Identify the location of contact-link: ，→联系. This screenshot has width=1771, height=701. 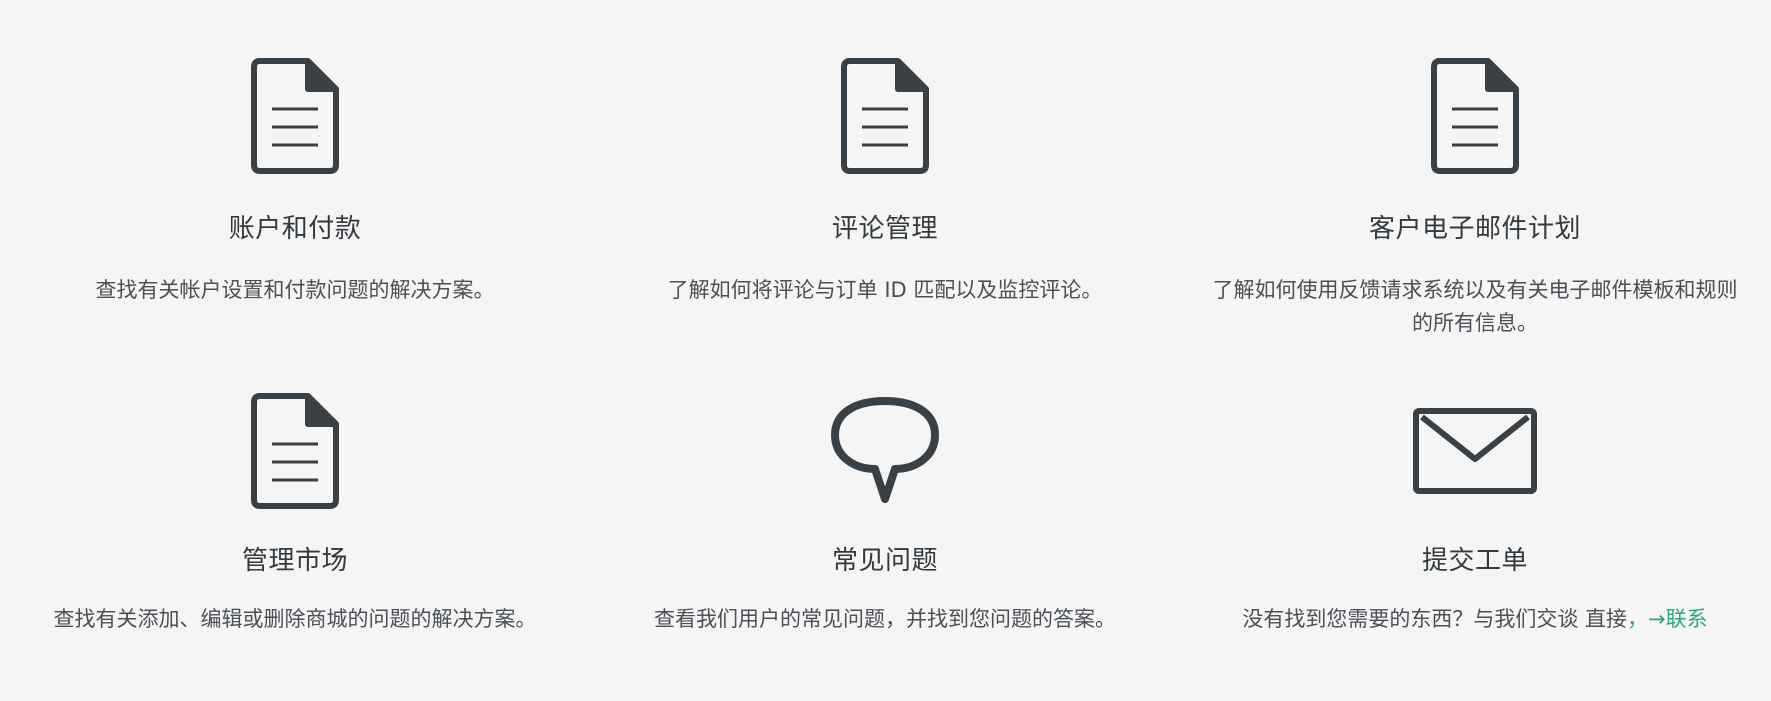
(1667, 619).